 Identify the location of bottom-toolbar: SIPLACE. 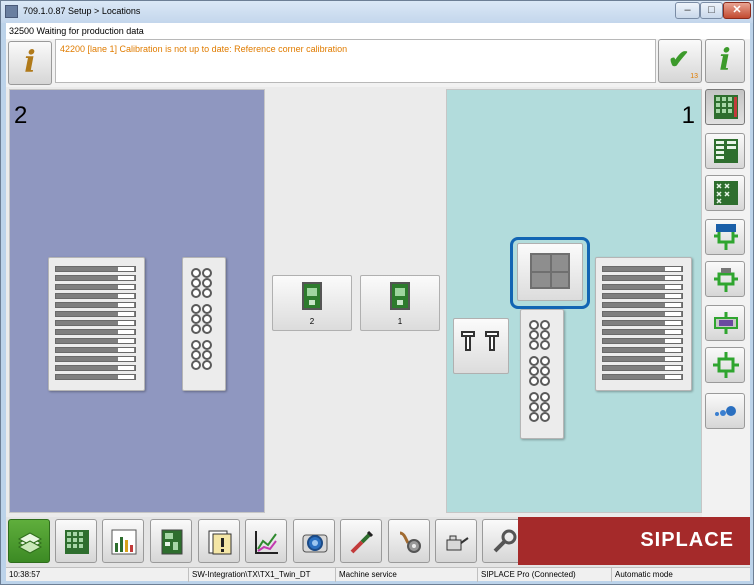
(378, 542).